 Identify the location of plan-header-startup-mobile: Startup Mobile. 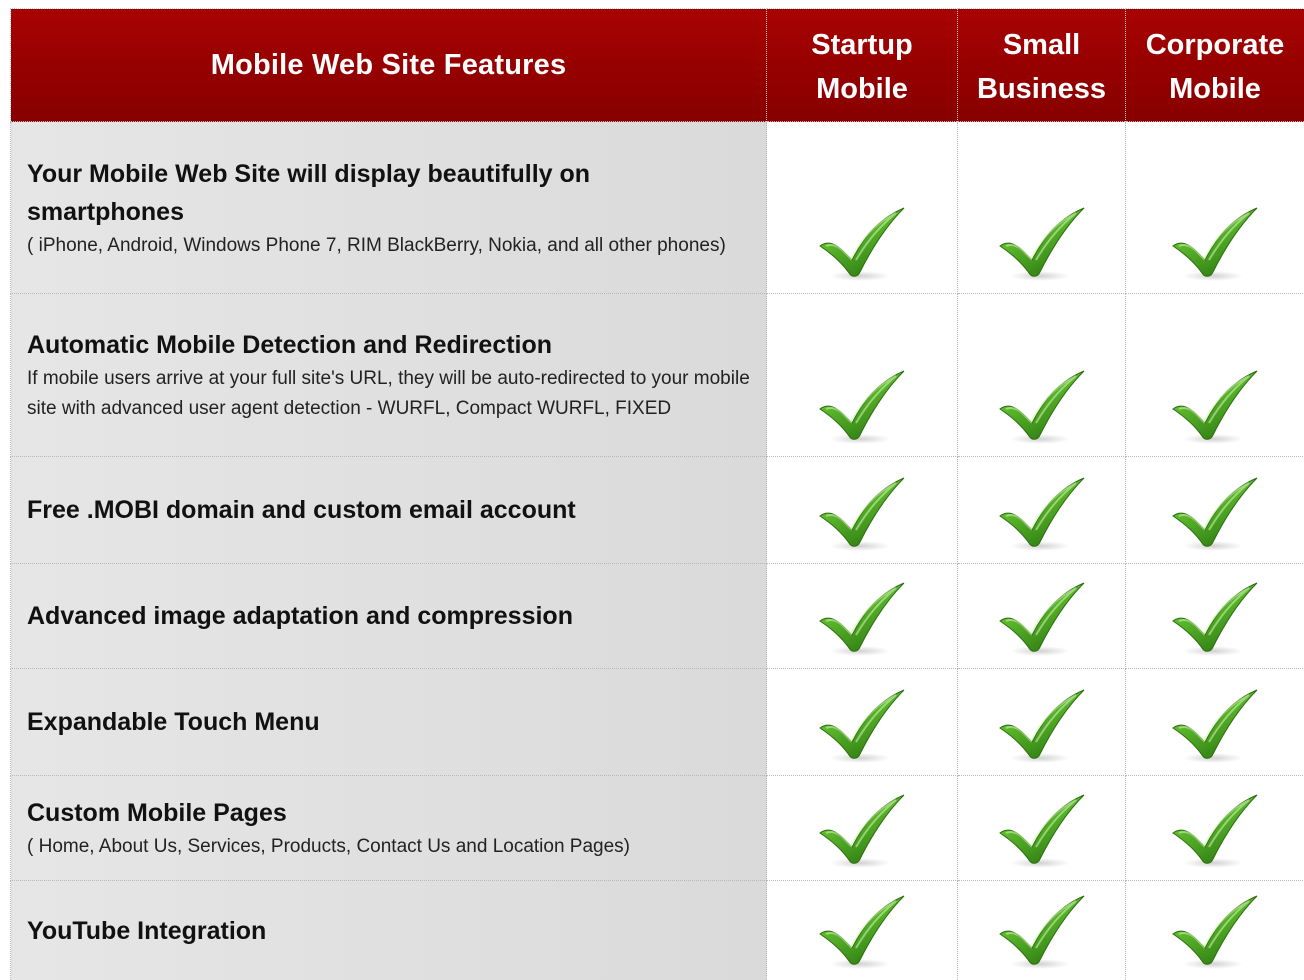
(862, 65).